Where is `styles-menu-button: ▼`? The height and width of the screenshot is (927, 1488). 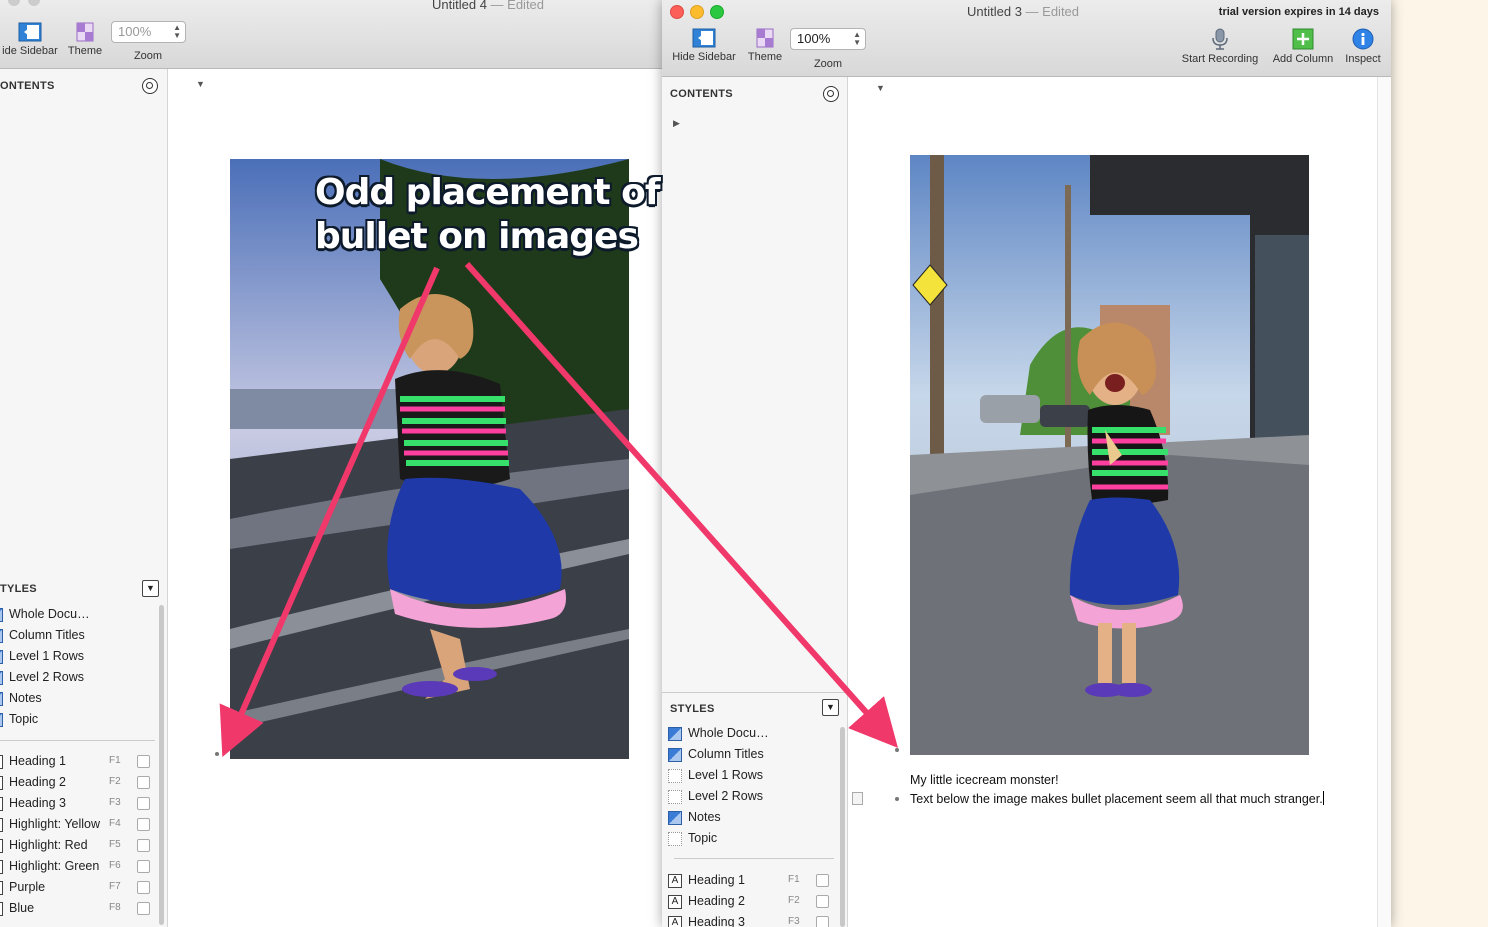
styles-menu-button: ▼ is located at coordinates (830, 707).